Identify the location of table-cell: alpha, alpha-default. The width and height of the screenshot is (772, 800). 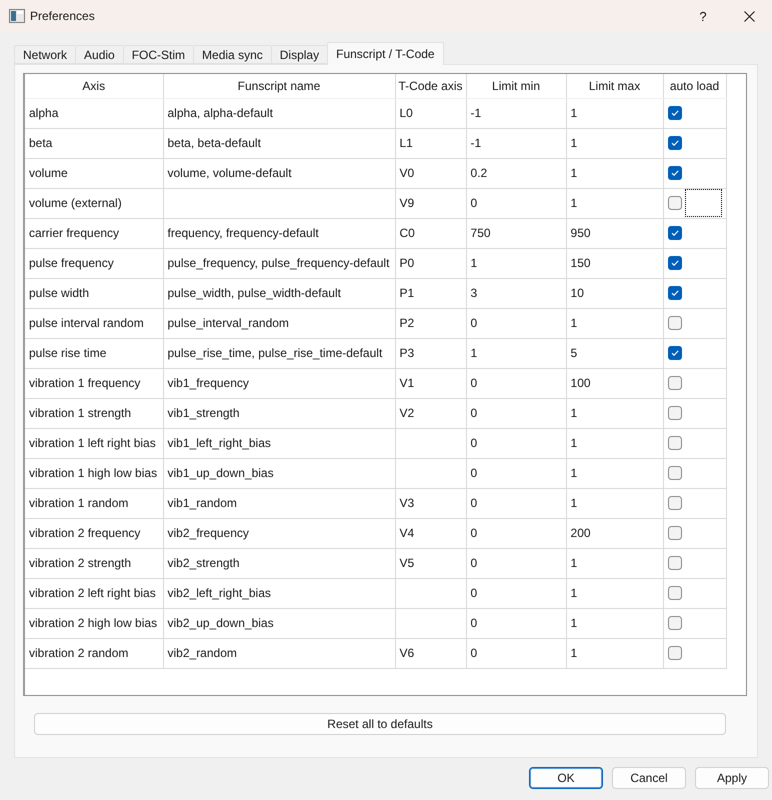
(279, 113).